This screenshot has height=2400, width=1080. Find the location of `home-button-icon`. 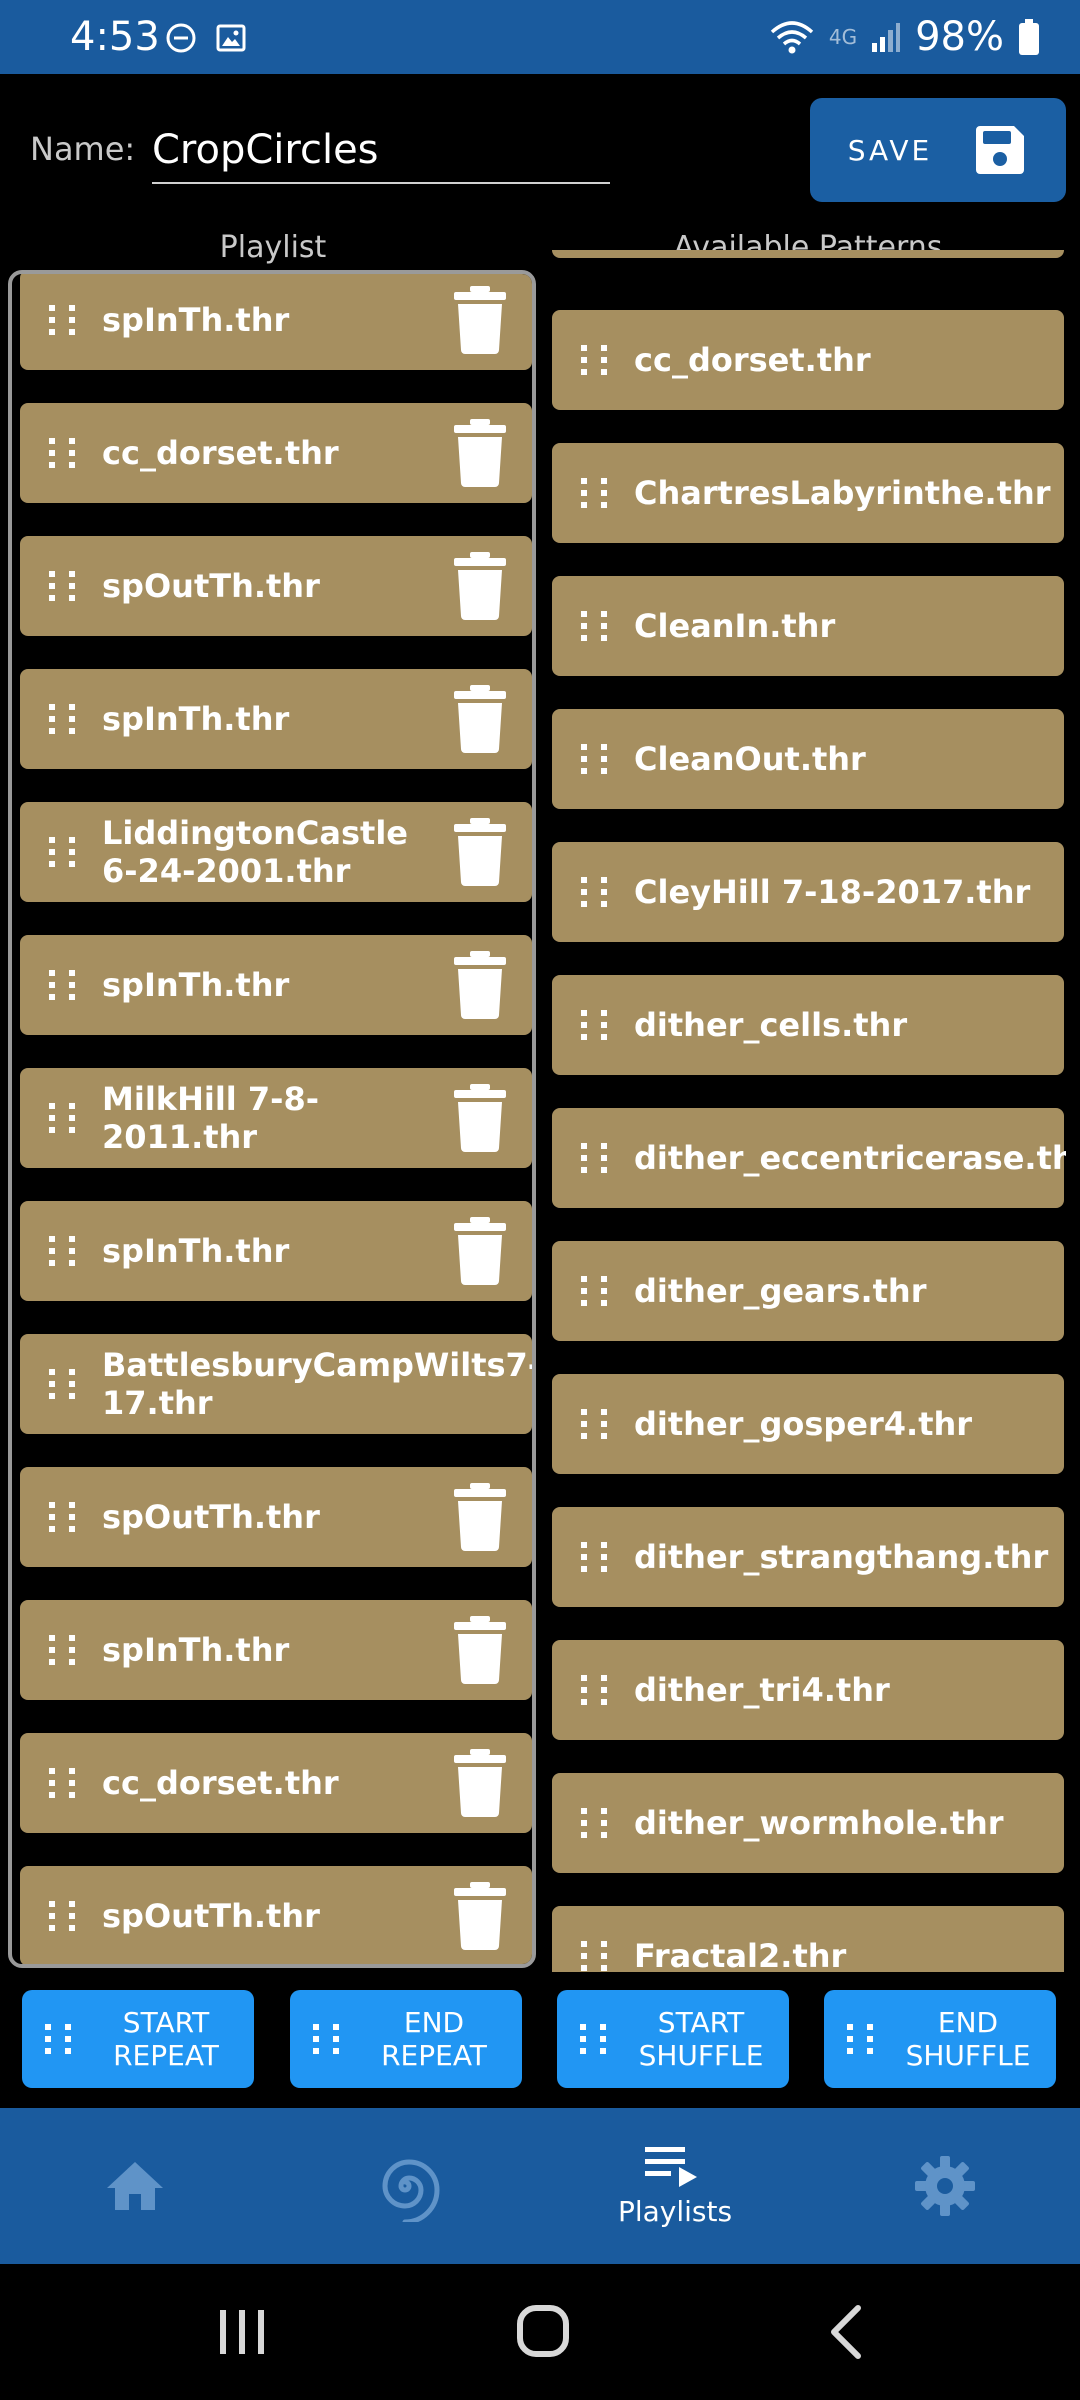

home-button-icon is located at coordinates (543, 2331).